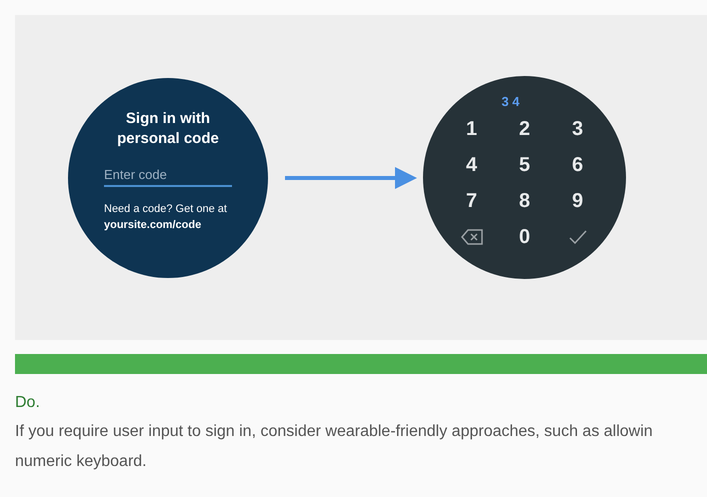 Image resolution: width=707 pixels, height=497 pixels. What do you see at coordinates (471, 201) in the screenshot?
I see `digit-key: 7` at bounding box center [471, 201].